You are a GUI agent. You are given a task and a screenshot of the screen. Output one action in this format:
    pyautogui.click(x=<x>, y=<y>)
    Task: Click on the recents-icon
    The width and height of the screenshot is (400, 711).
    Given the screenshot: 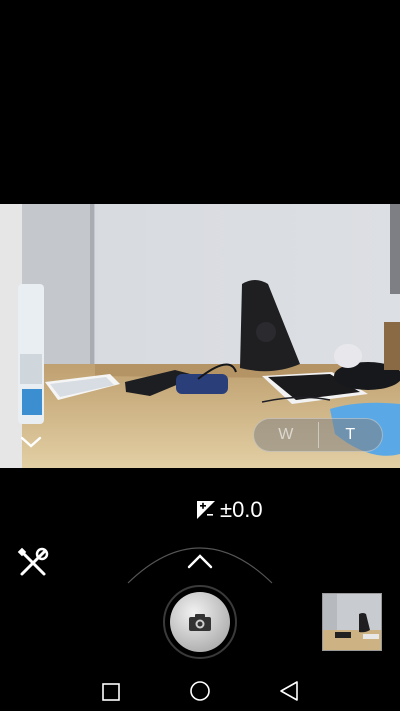 What is the action you would take?
    pyautogui.click(x=111, y=692)
    